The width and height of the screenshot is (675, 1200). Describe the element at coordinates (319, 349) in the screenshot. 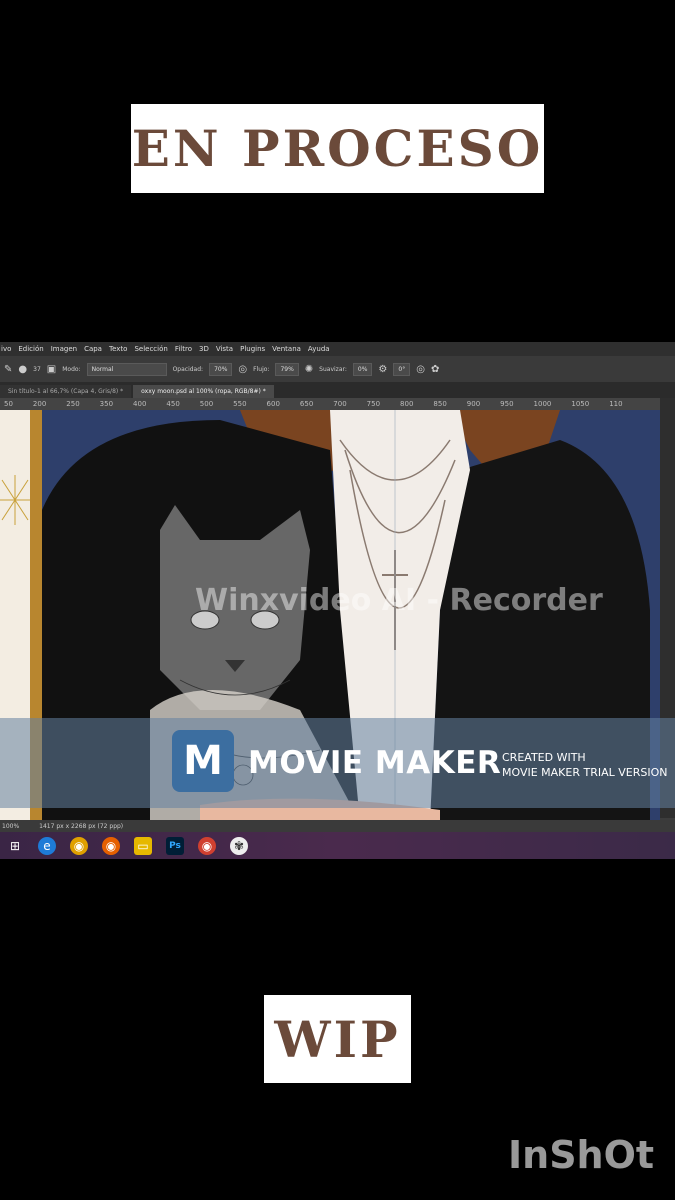

I see `menu-item-help: Ayuda` at that location.